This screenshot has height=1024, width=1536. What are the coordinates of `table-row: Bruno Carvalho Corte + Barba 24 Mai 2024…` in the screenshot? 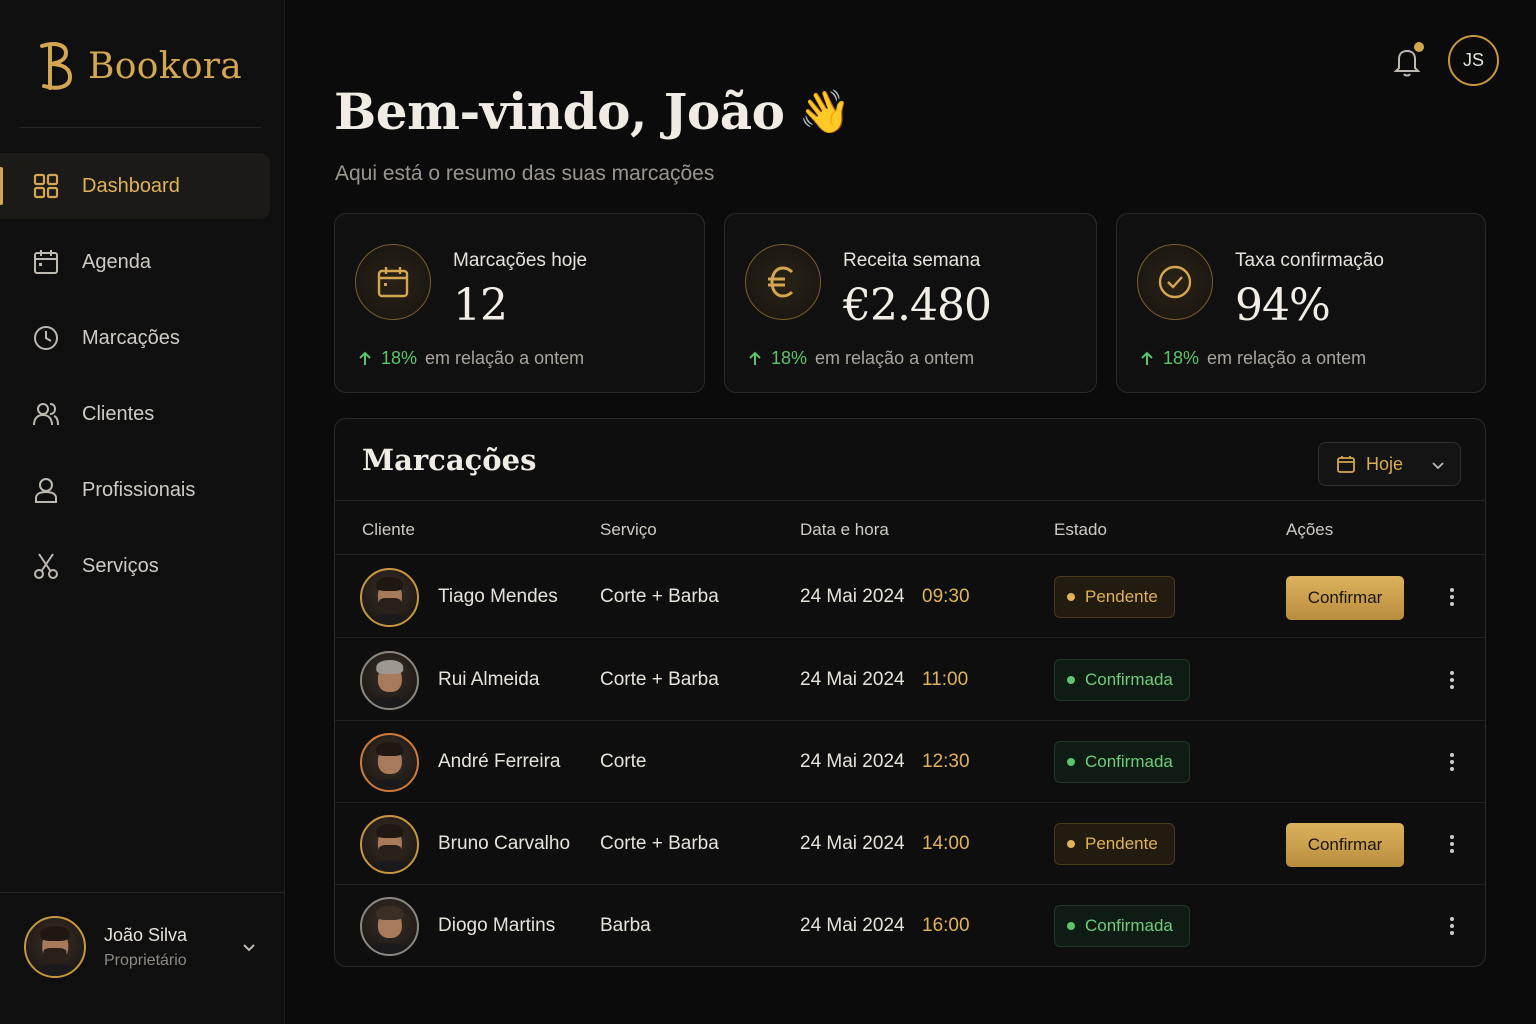 It's located at (910, 844).